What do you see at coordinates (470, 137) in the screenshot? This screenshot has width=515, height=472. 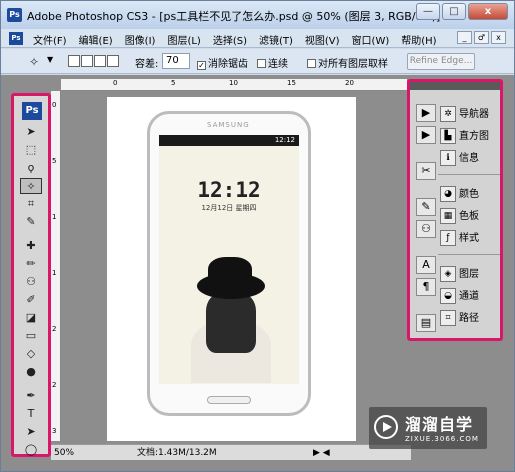 I see `panel-histogram: ▙ 直方图` at bounding box center [470, 137].